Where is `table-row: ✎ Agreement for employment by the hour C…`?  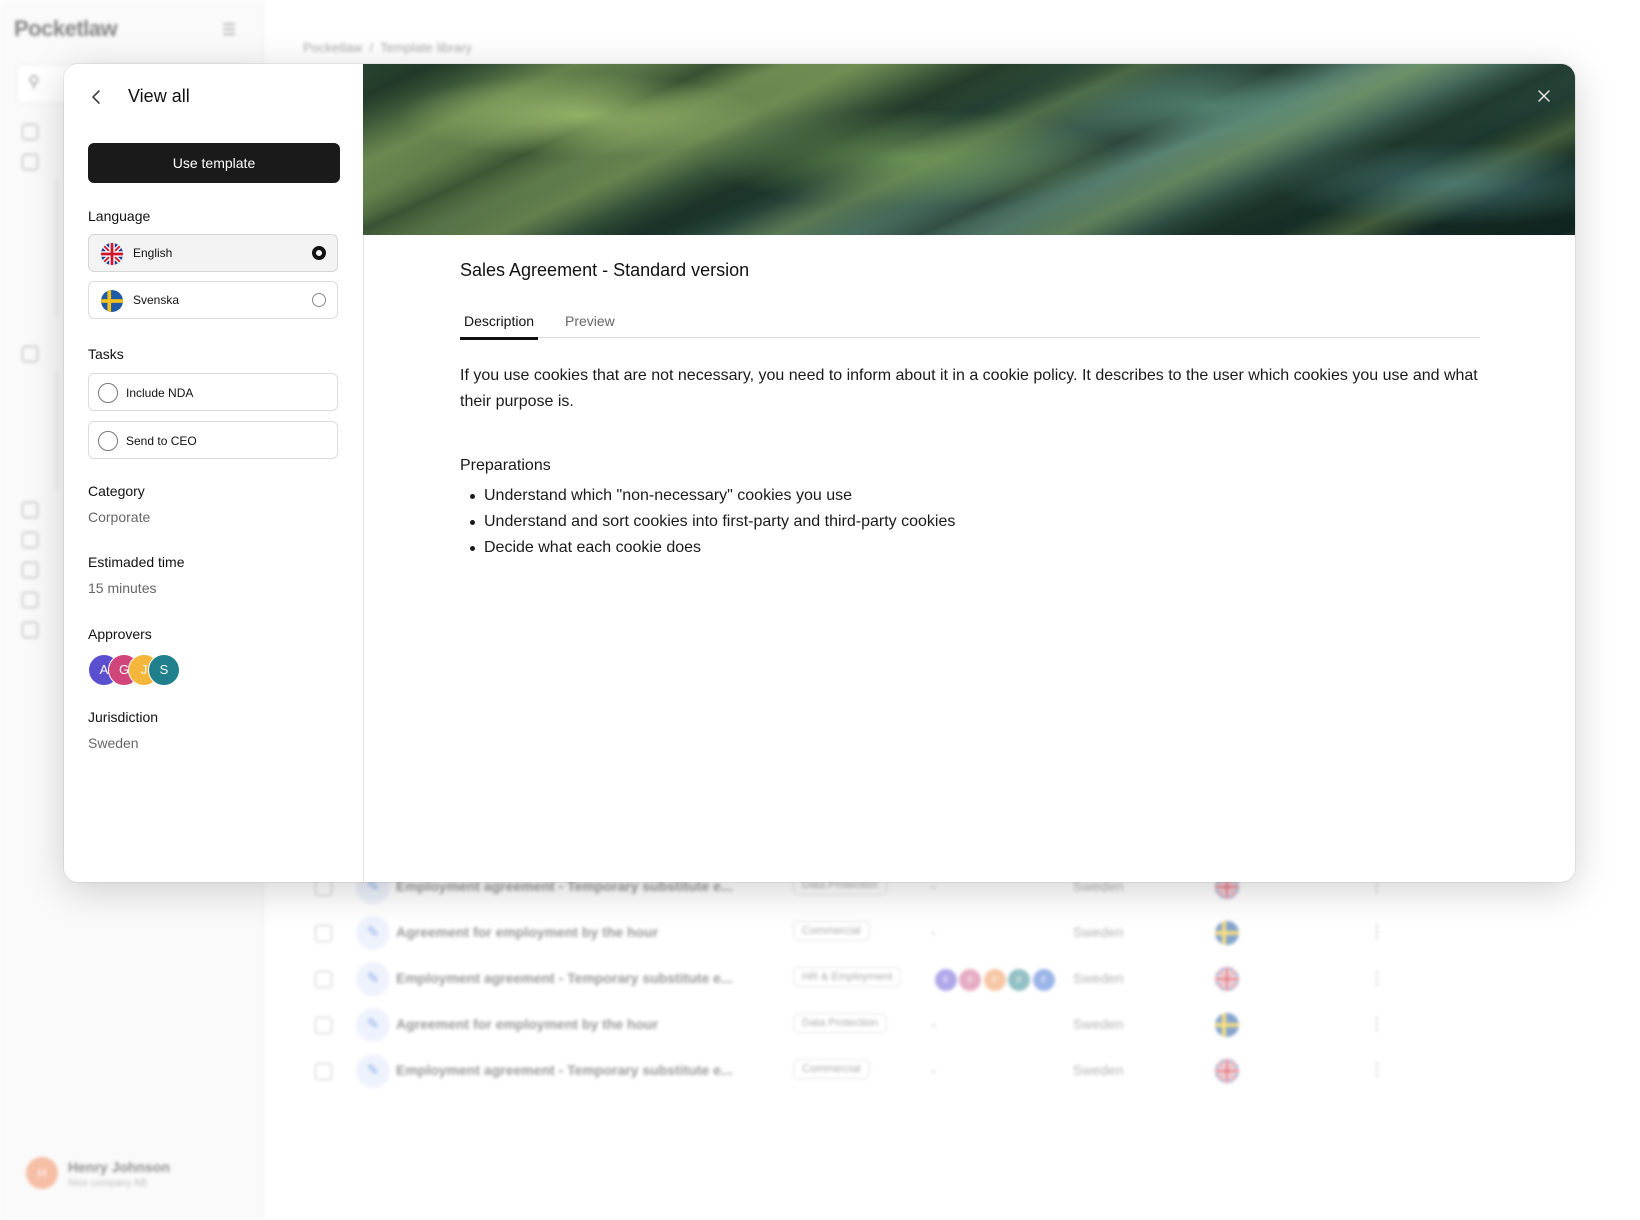
table-row: ✎ Agreement for employment by the hour C… is located at coordinates (844, 933).